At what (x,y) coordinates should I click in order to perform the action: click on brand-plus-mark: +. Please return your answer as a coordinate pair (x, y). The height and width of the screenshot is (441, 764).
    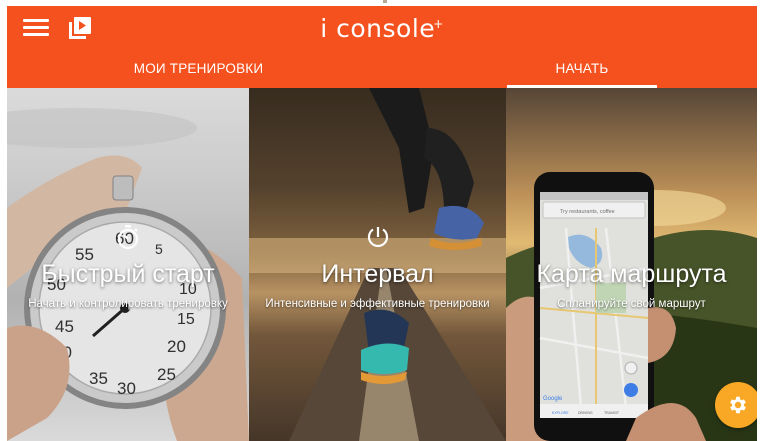
    Looking at the image, I should click on (438, 23).